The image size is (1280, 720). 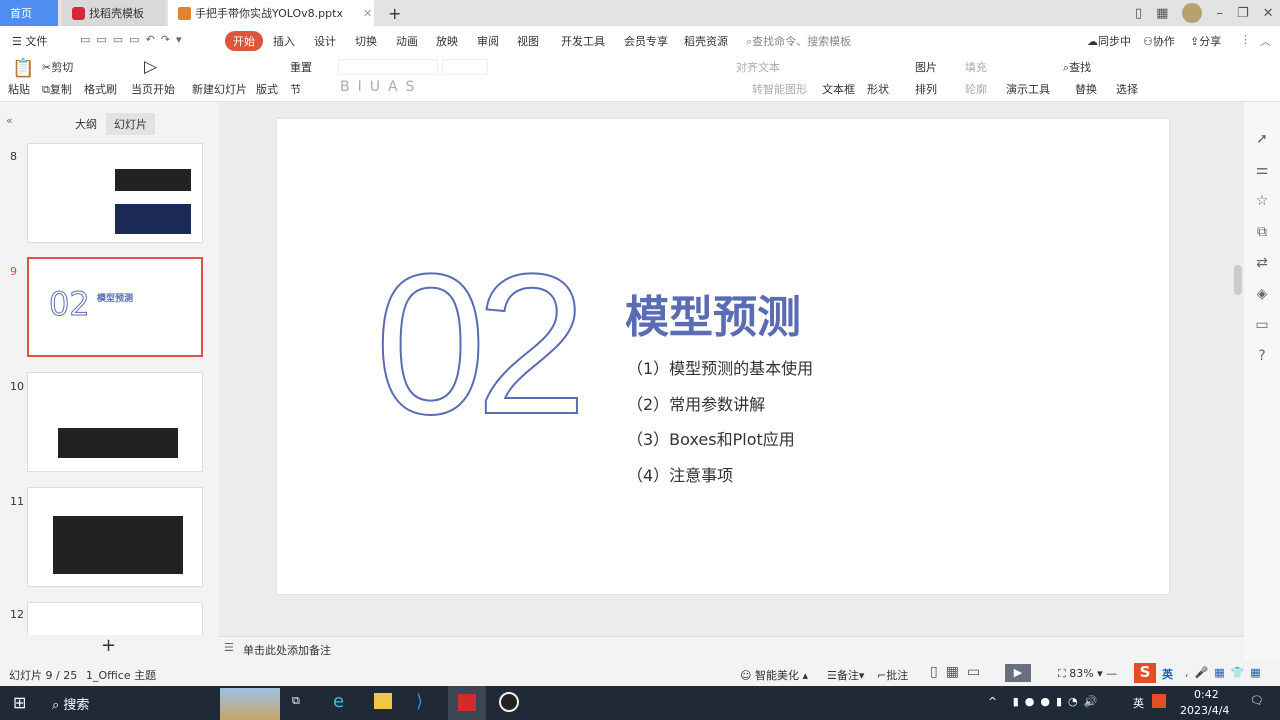 What do you see at coordinates (509, 702) in the screenshot?
I see `recorder-icon` at bounding box center [509, 702].